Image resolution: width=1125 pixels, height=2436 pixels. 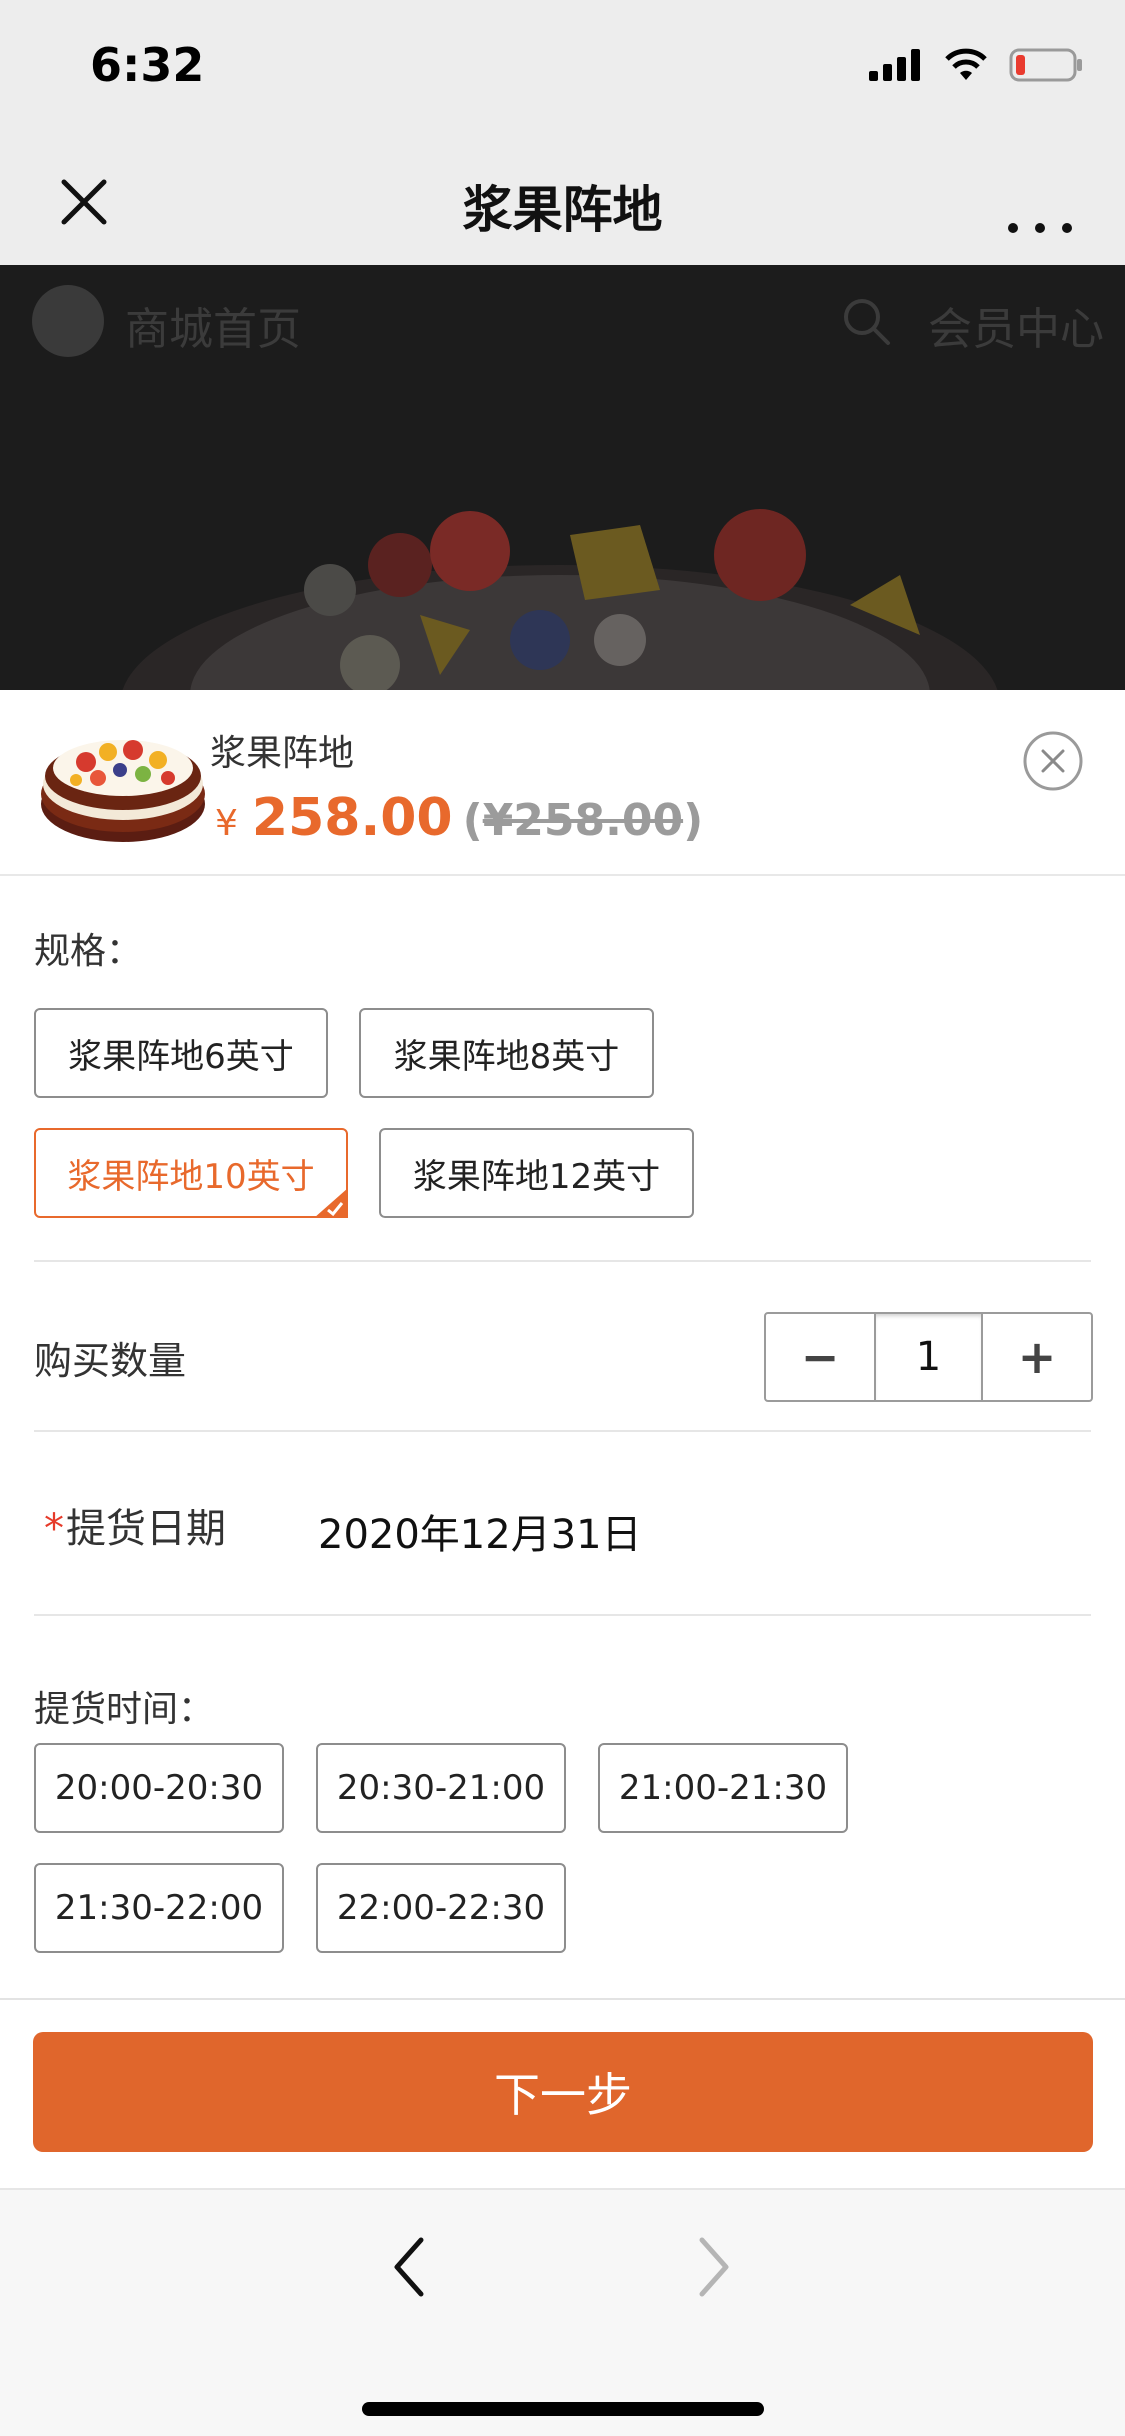 What do you see at coordinates (713, 2267) in the screenshot?
I see `forward-arrow-icon` at bounding box center [713, 2267].